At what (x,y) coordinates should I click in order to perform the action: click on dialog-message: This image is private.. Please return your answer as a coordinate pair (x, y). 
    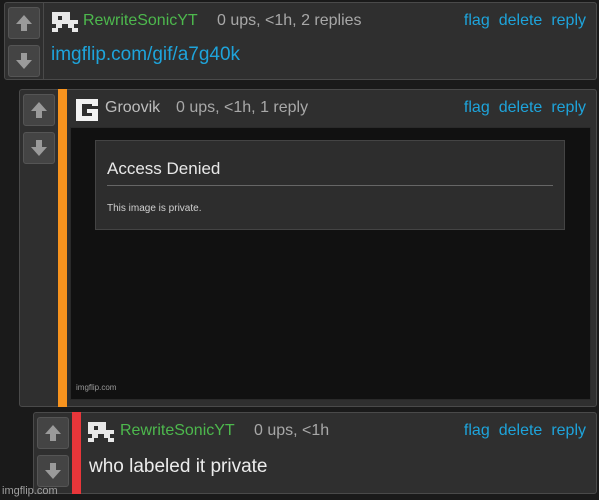
    Looking at the image, I should click on (154, 208).